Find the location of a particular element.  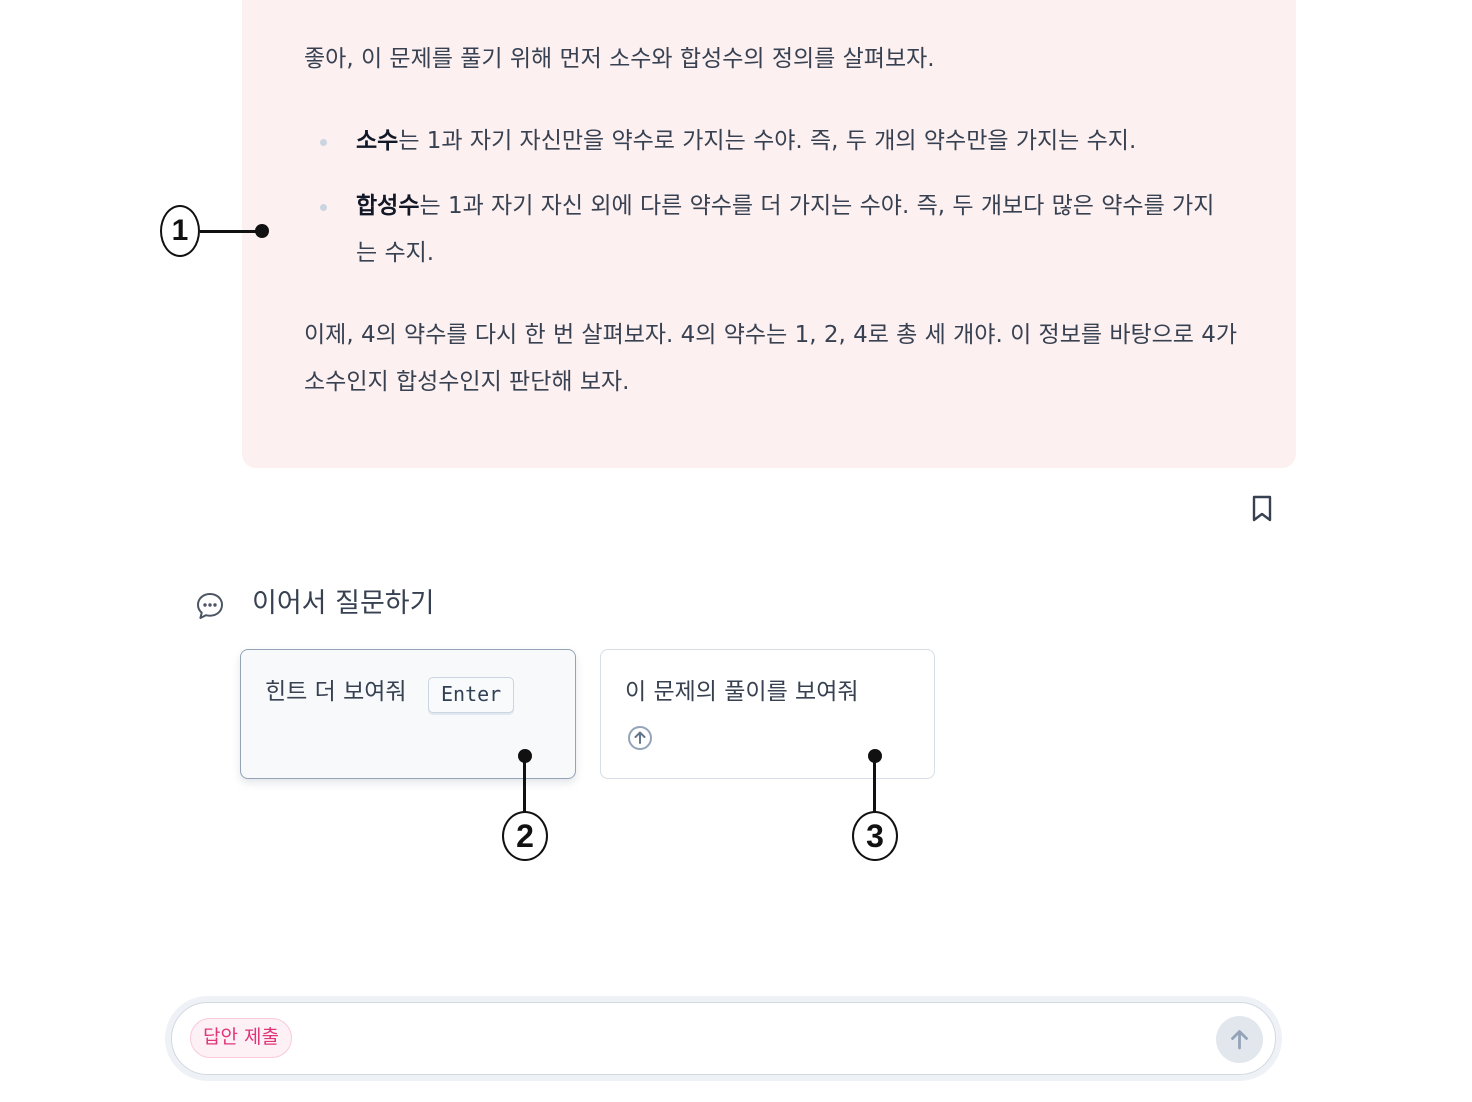

term-composite: 합성수 is located at coordinates (388, 206).